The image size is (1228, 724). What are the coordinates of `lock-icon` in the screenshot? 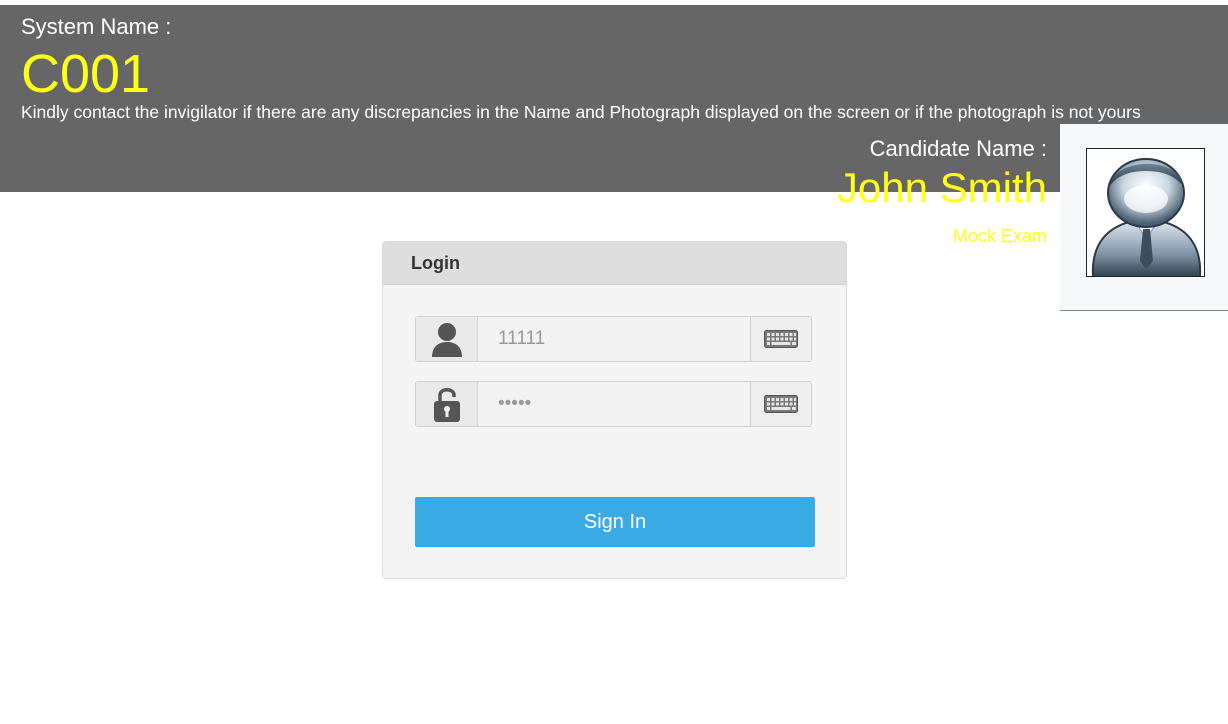 It's located at (447, 404).